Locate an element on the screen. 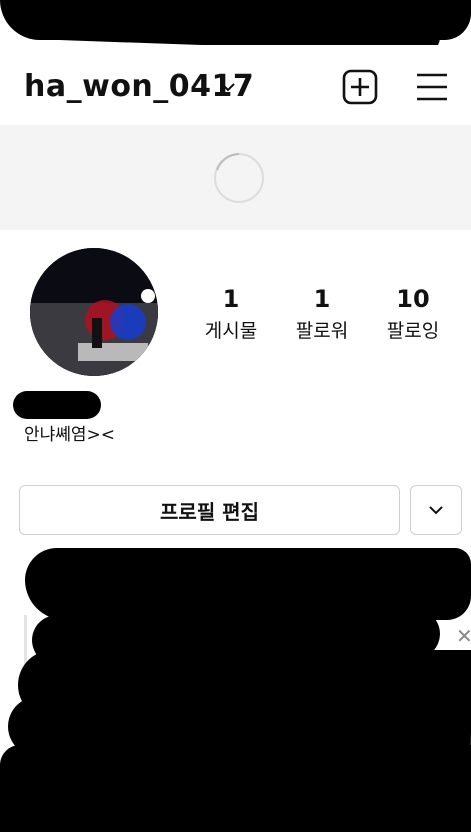  loading-spinner-icon is located at coordinates (239, 178).